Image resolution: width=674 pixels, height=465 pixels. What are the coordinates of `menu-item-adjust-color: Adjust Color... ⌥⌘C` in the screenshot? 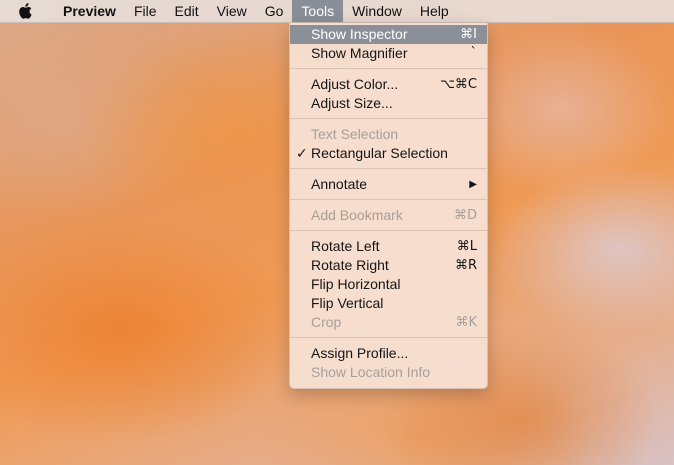 It's located at (388, 84).